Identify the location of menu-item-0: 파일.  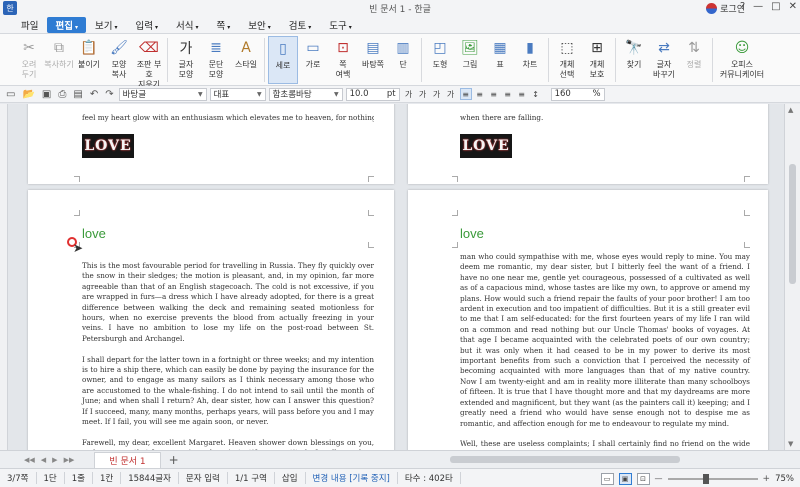
(29, 25).